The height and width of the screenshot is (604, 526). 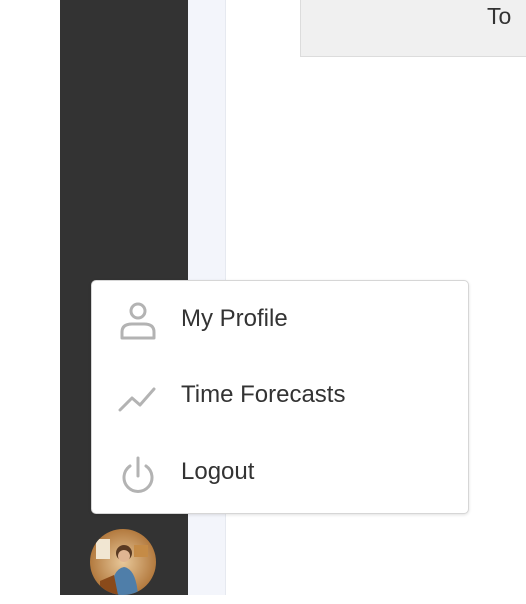 I want to click on menu-item-label: Time Forecasts, so click(x=263, y=394).